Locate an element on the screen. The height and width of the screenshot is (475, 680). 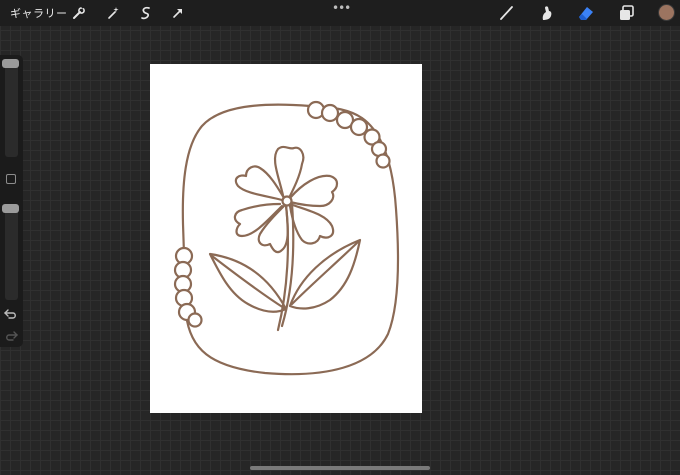
brush-size-thumb is located at coordinates (10, 63).